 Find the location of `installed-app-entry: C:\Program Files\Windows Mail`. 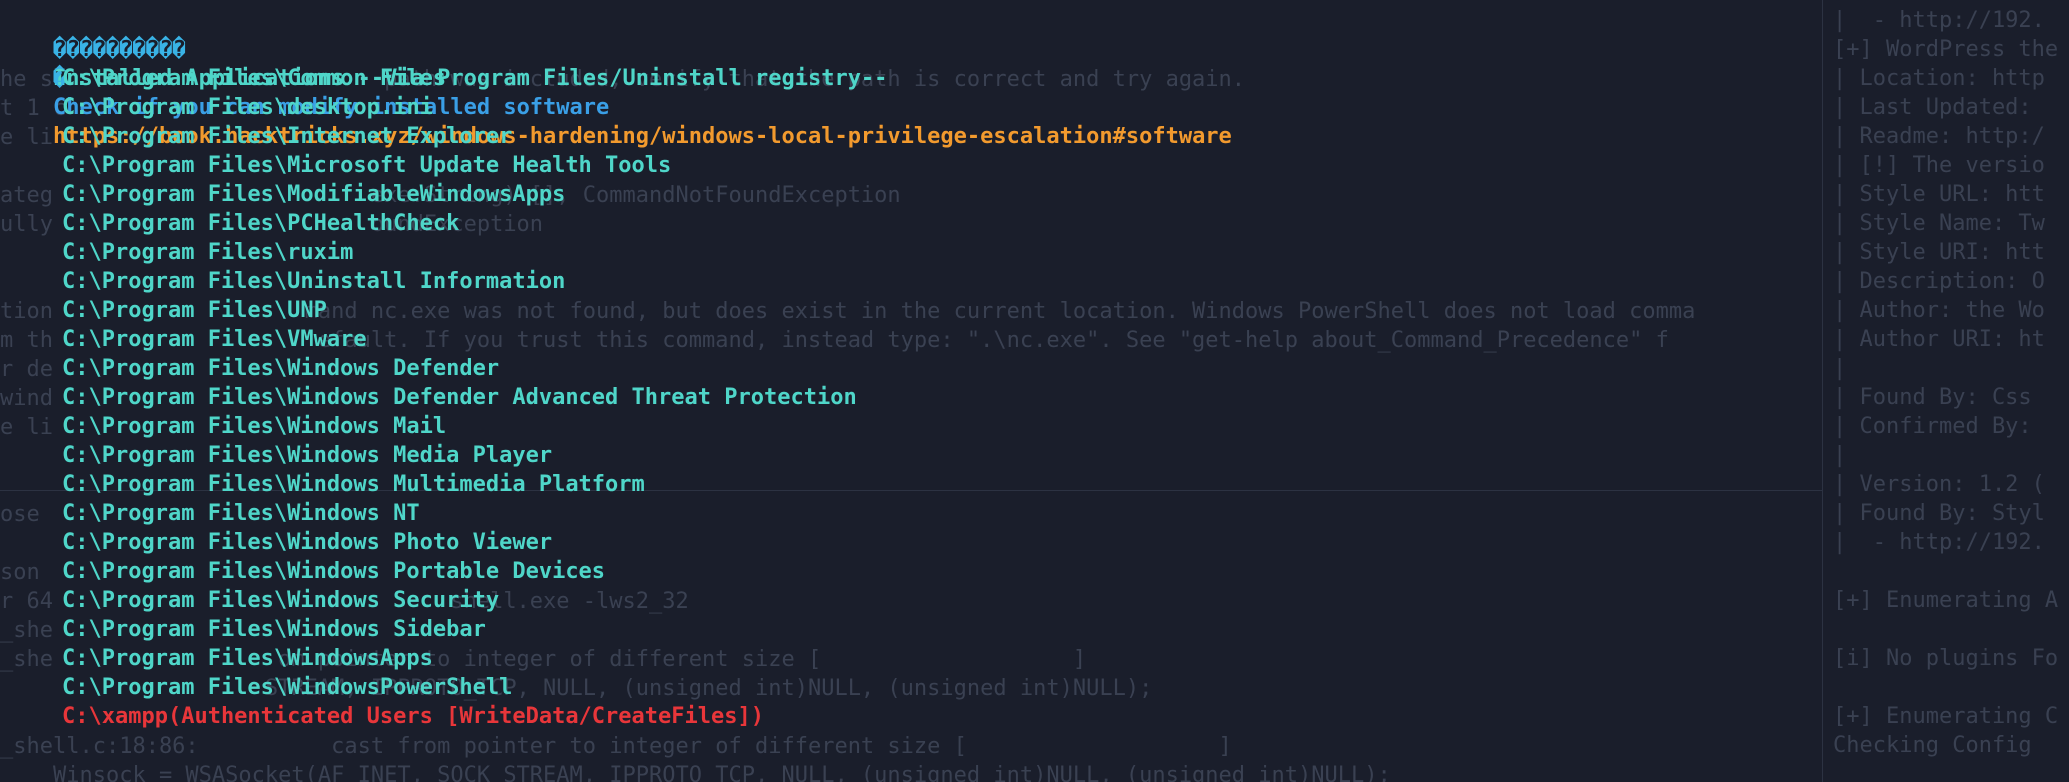

installed-app-entry: C:\Program Files\Windows Mail is located at coordinates (254, 426).